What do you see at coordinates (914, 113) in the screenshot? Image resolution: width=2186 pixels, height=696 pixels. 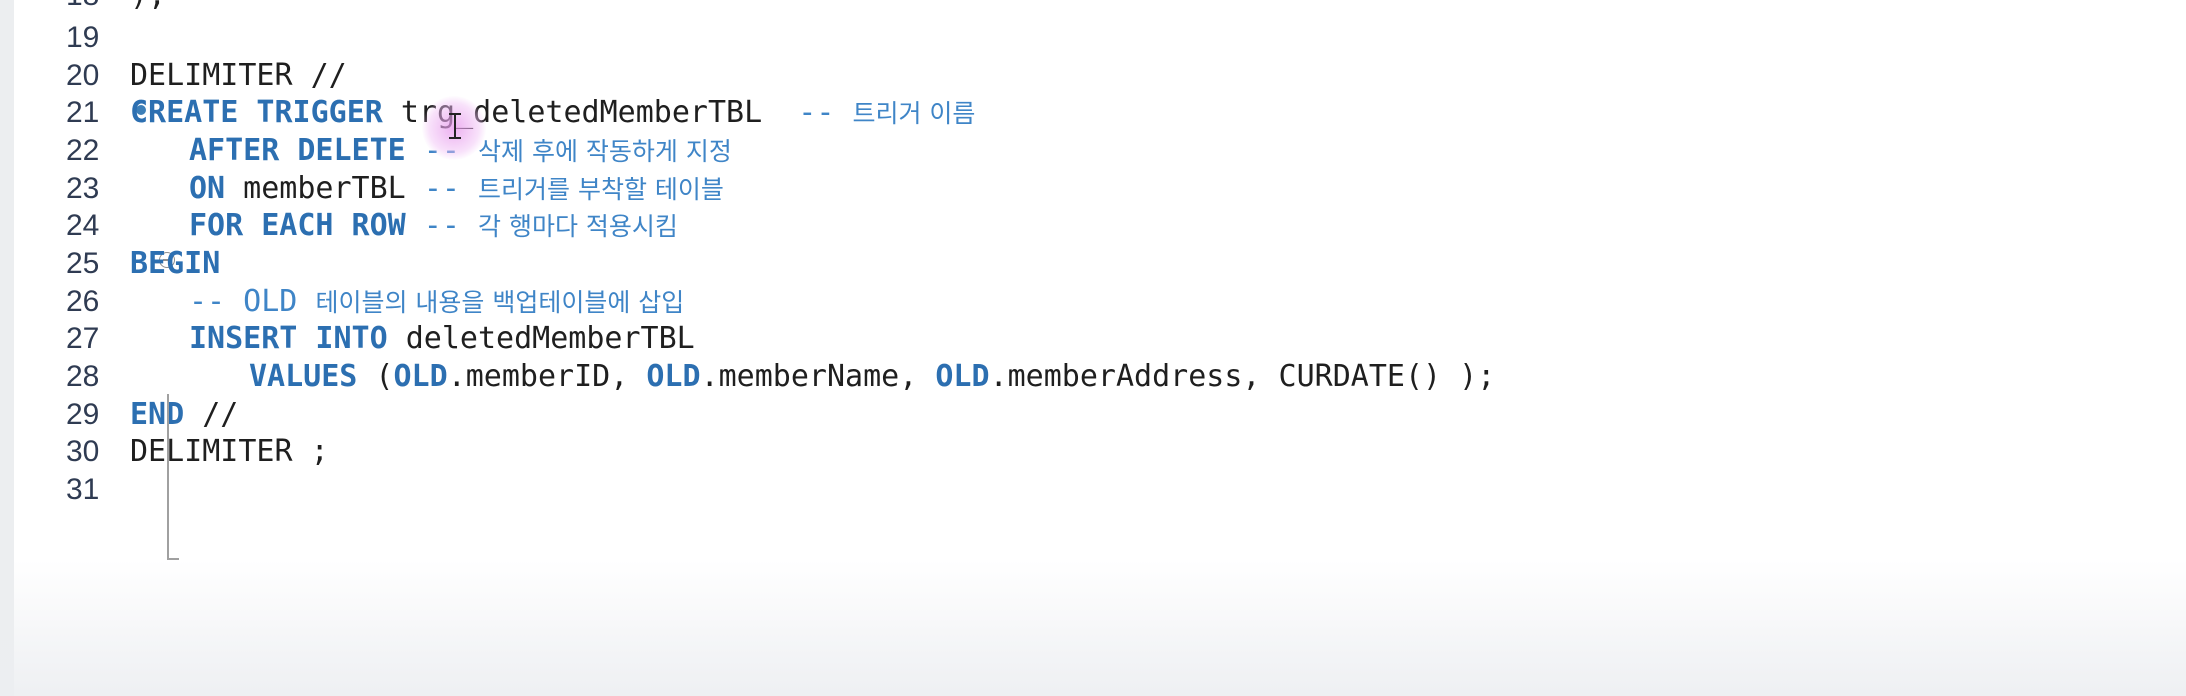 I see `comment-text: 트리거 이름` at bounding box center [914, 113].